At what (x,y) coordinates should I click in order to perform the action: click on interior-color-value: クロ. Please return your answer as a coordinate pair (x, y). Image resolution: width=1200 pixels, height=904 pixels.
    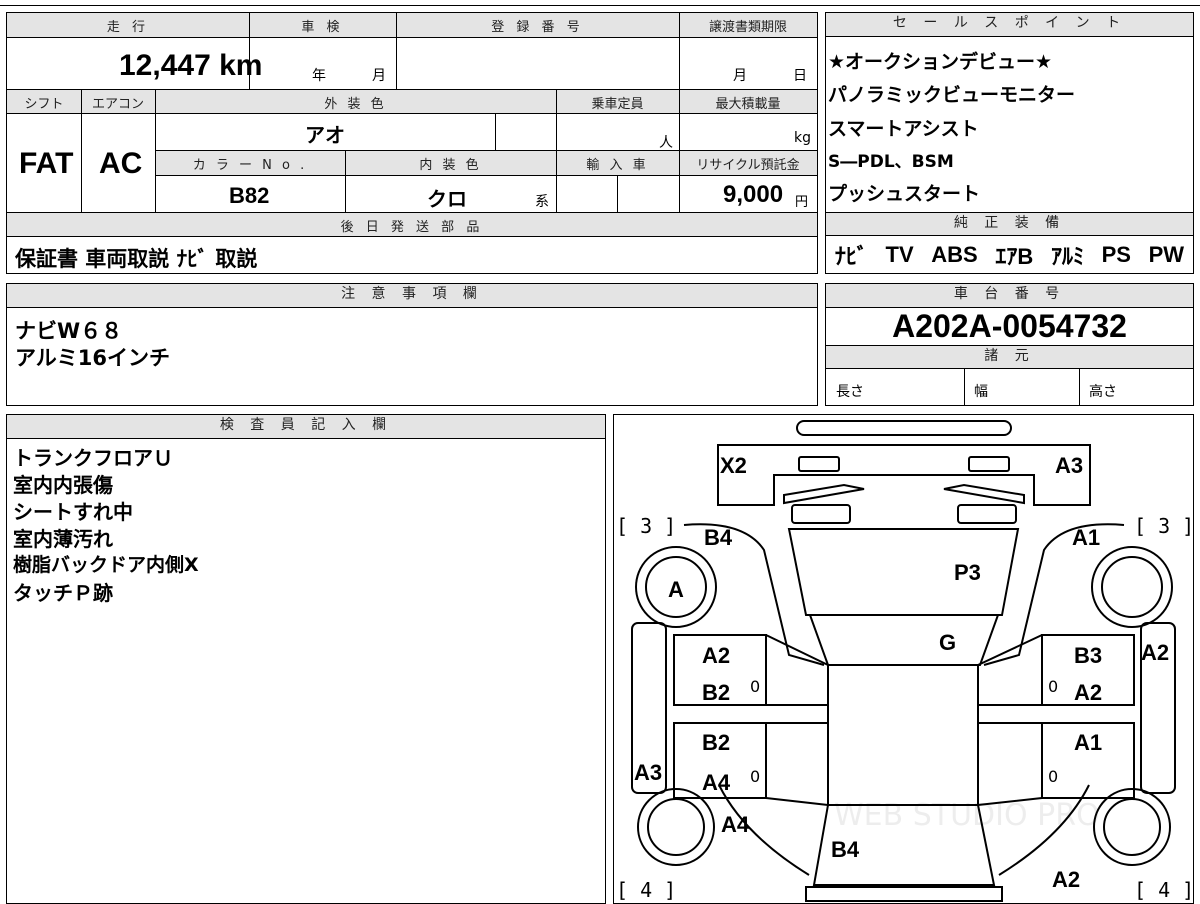
    Looking at the image, I should click on (447, 199).